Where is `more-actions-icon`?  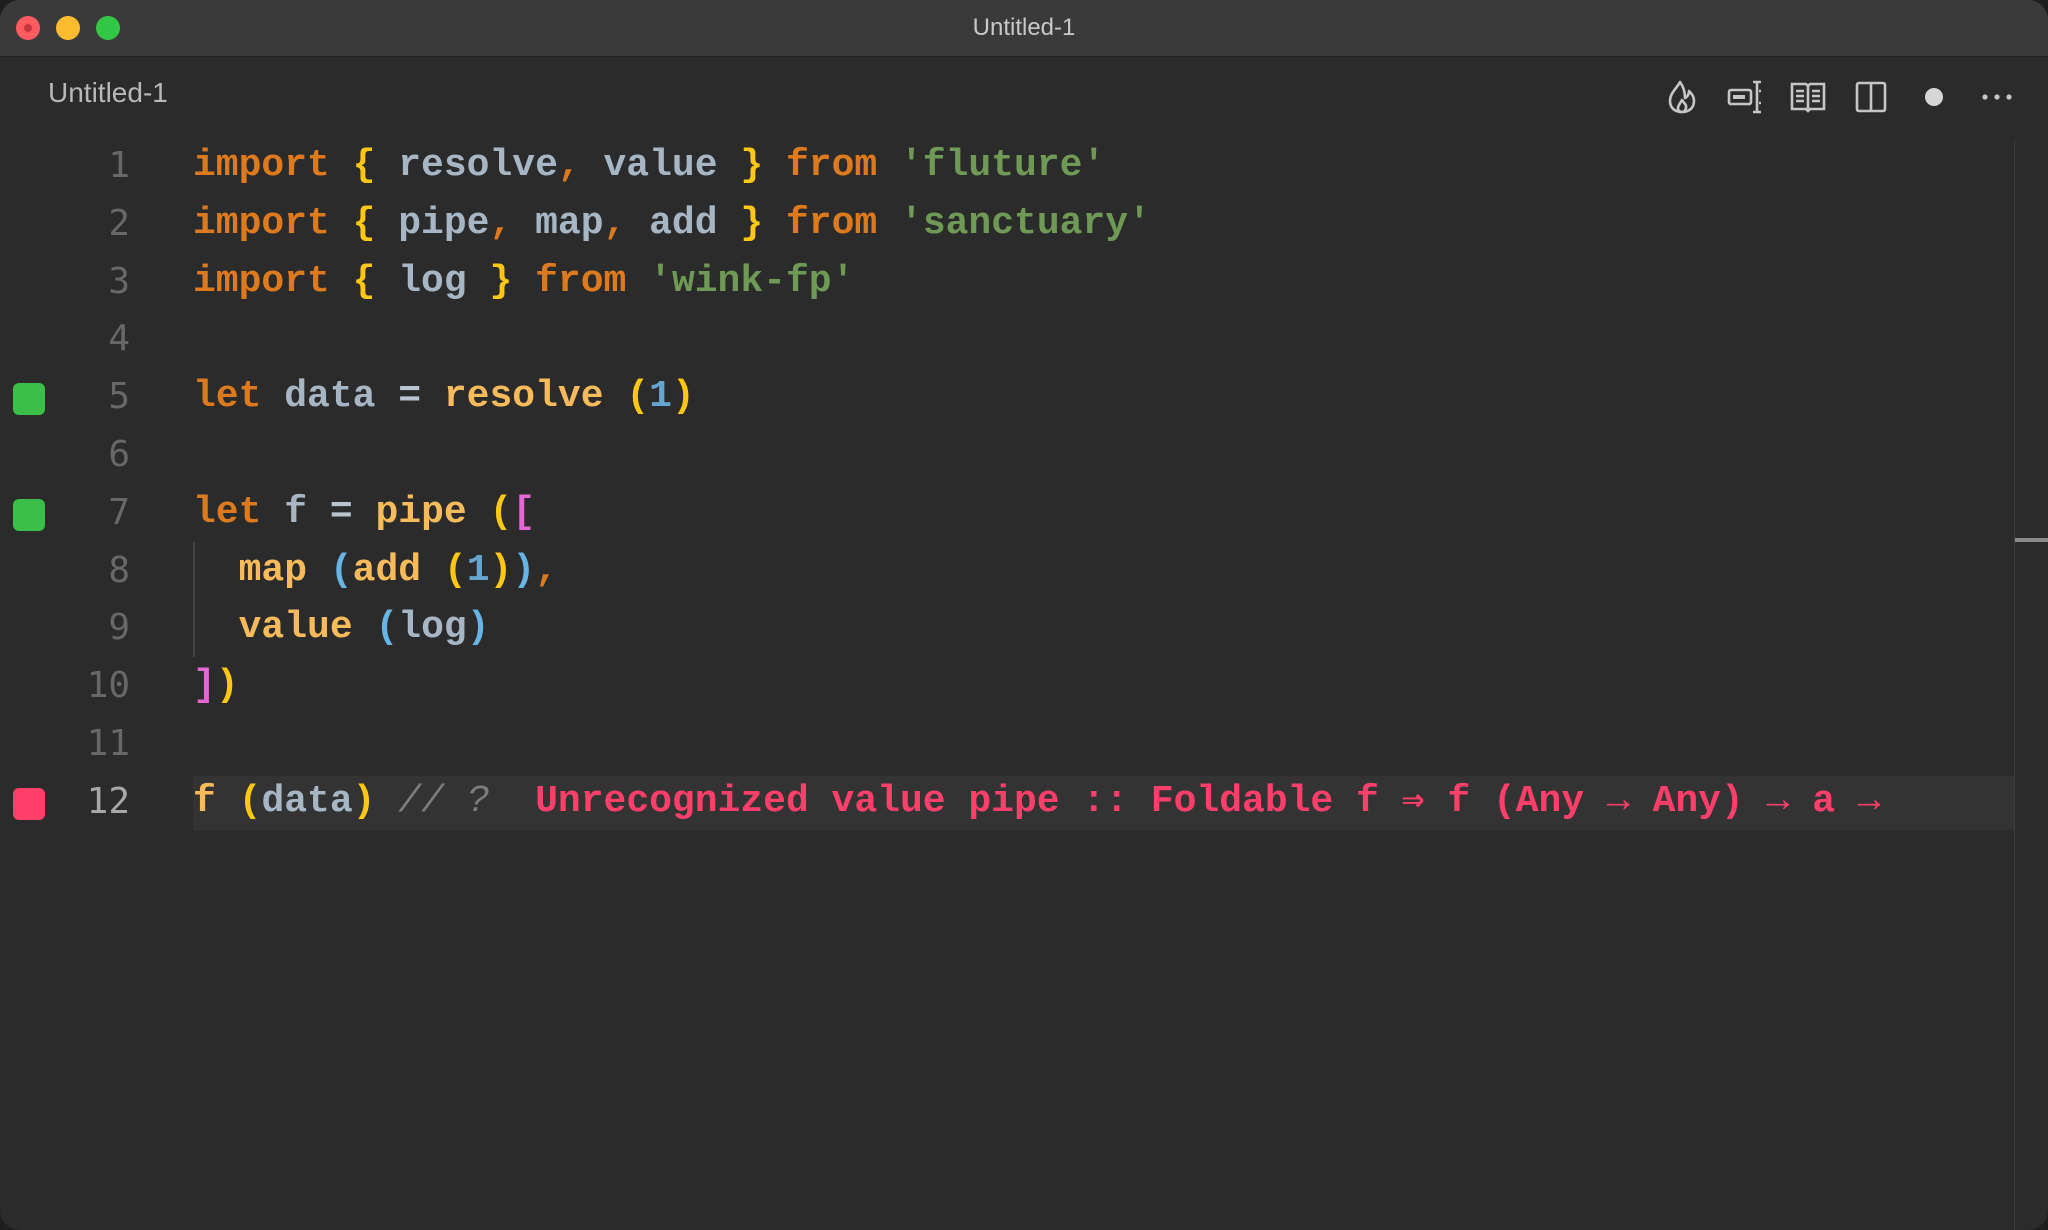
more-actions-icon is located at coordinates (1996, 97).